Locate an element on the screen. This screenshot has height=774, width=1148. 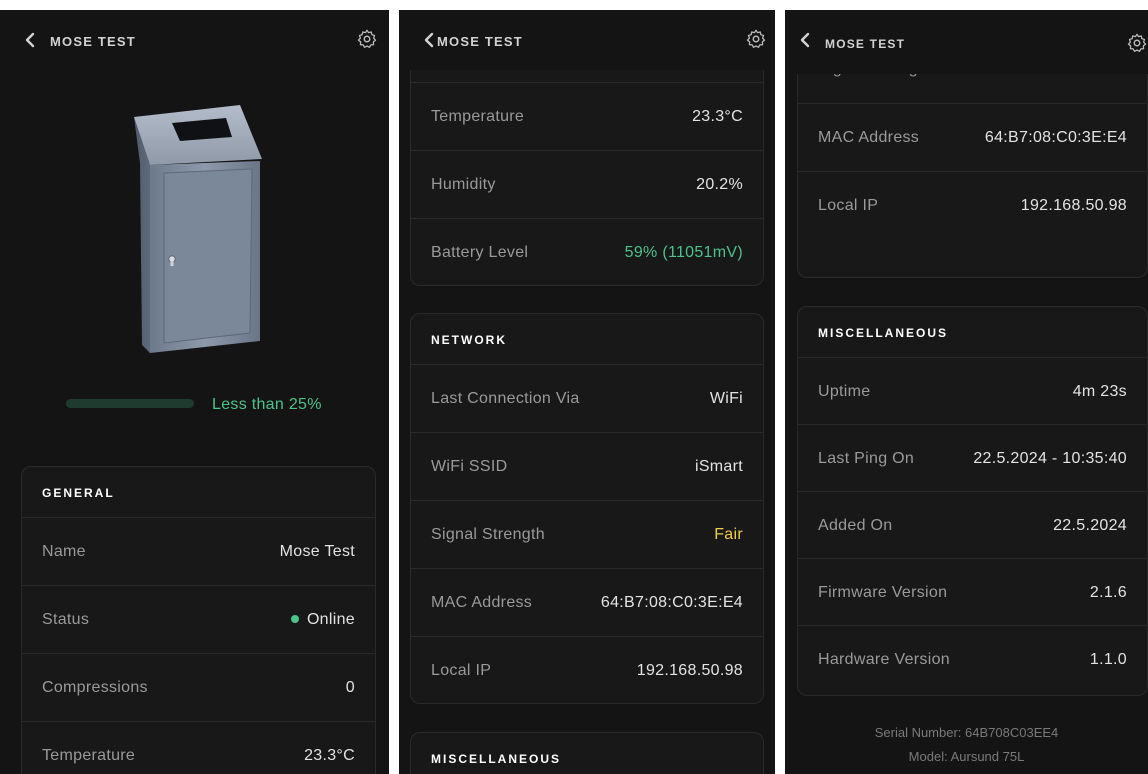
info-row-compressions: Compressions 0 is located at coordinates (198, 687).